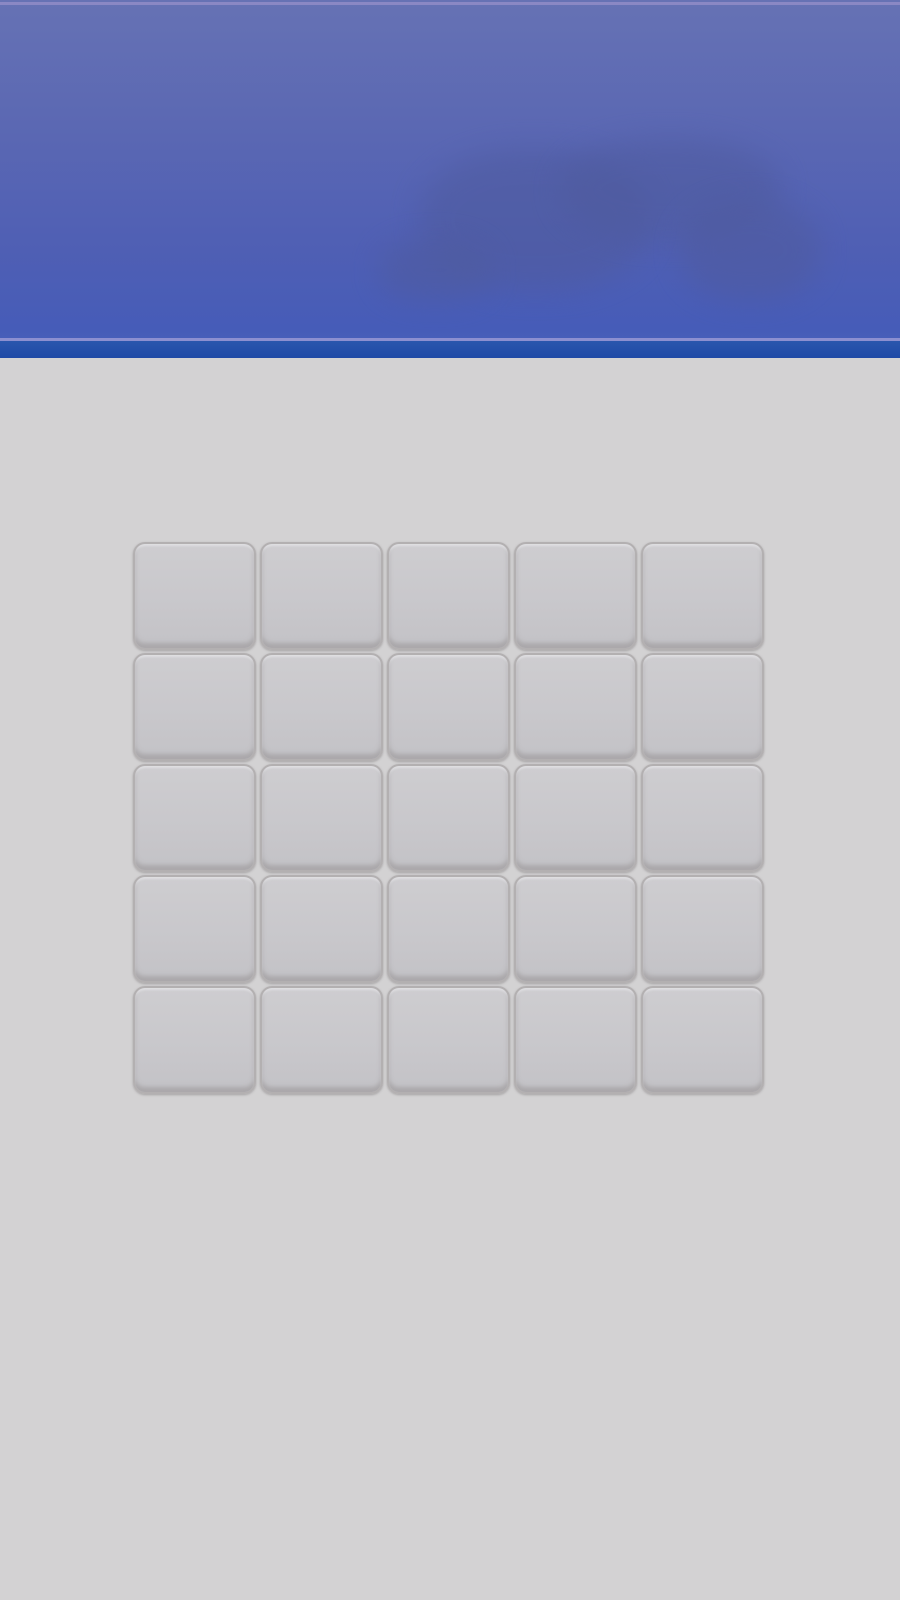  I want to click on tile-r5-c1, so click(194, 1040).